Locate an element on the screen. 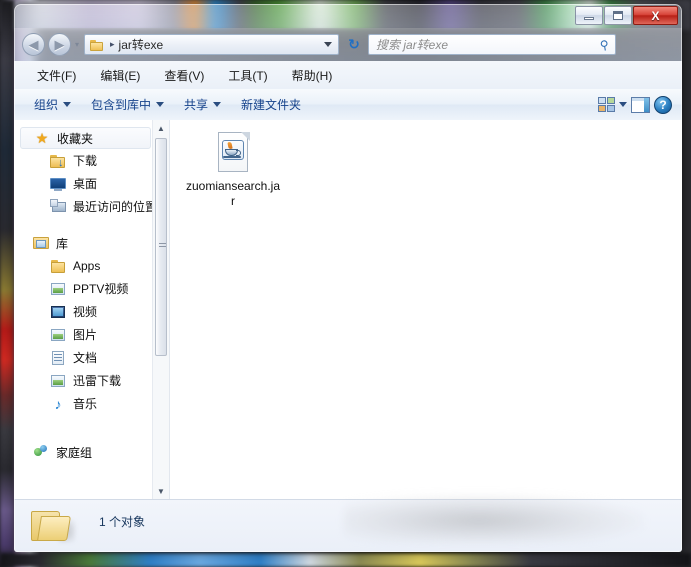 The image size is (691, 567). scrollbar-grip-icon is located at coordinates (162, 246).